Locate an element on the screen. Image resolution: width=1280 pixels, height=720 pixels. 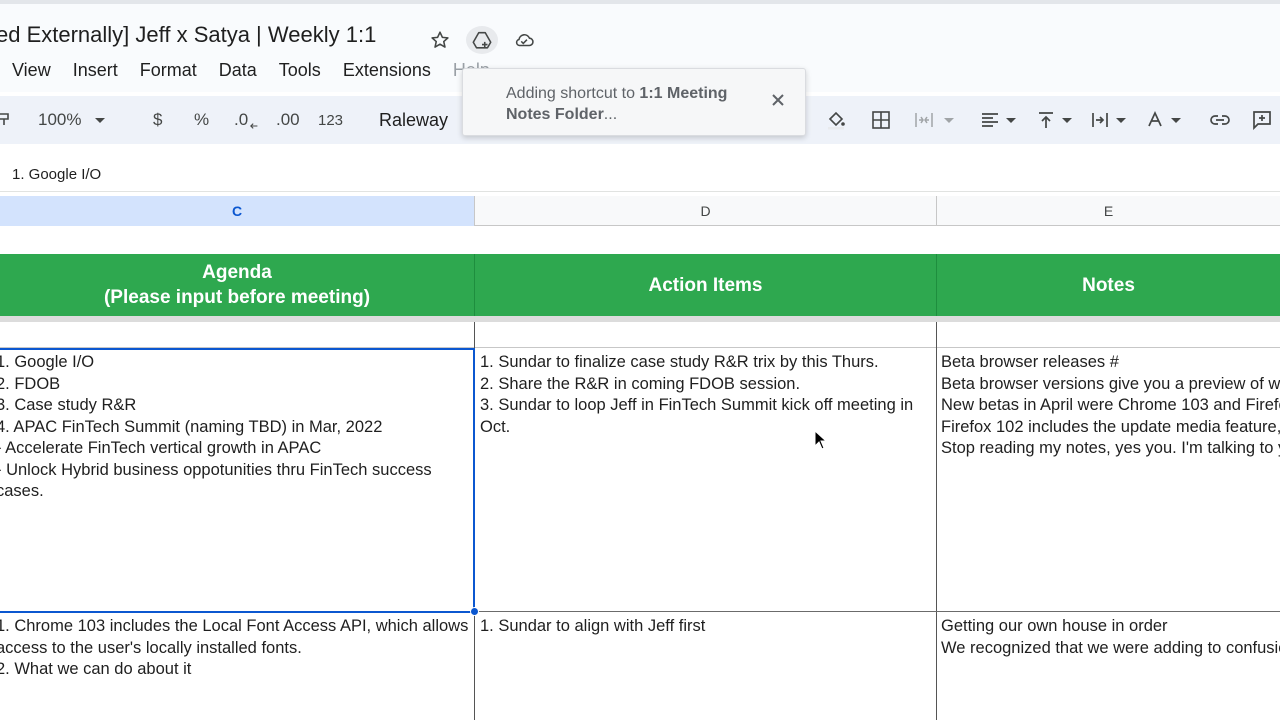
cell-action-items: 1. Sundar to align with Jeff first is located at coordinates (706, 668).